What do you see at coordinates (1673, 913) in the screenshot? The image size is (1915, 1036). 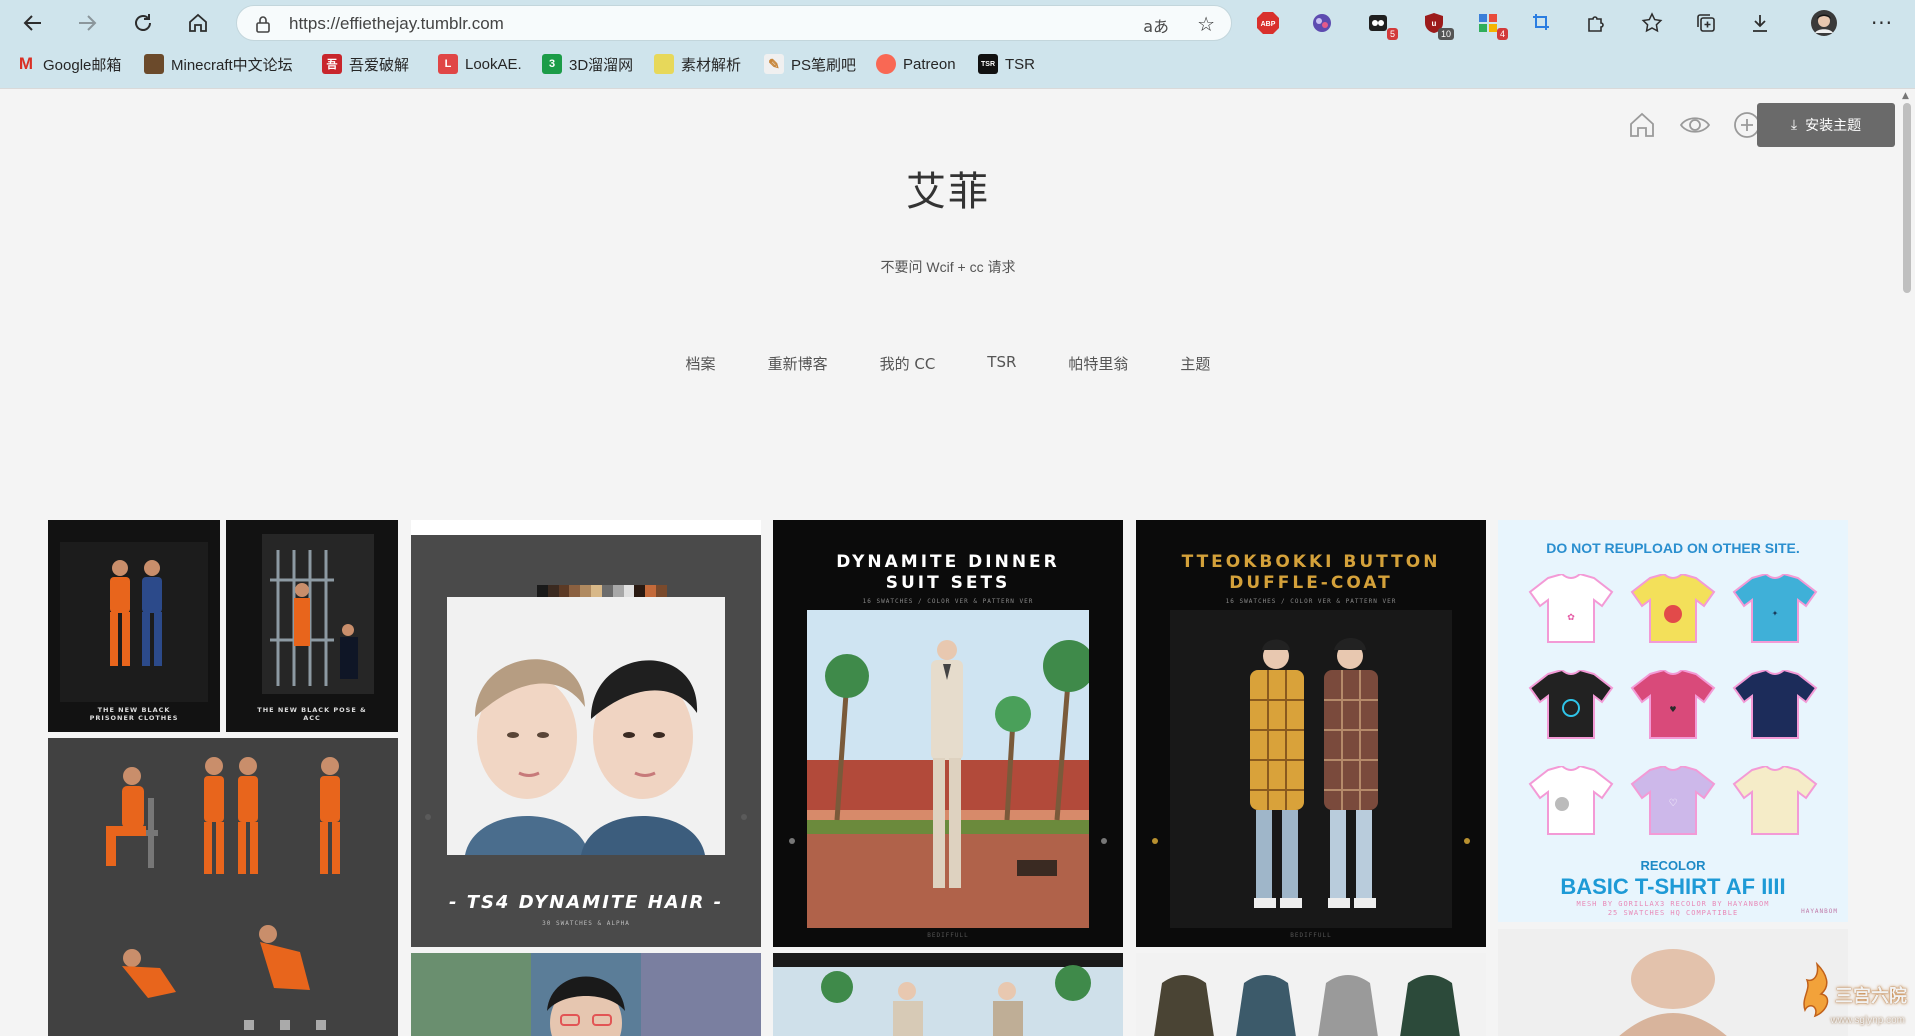 I see `tshirt-swatch-count: 25 SWATCHES HQ COMPATIBLE` at bounding box center [1673, 913].